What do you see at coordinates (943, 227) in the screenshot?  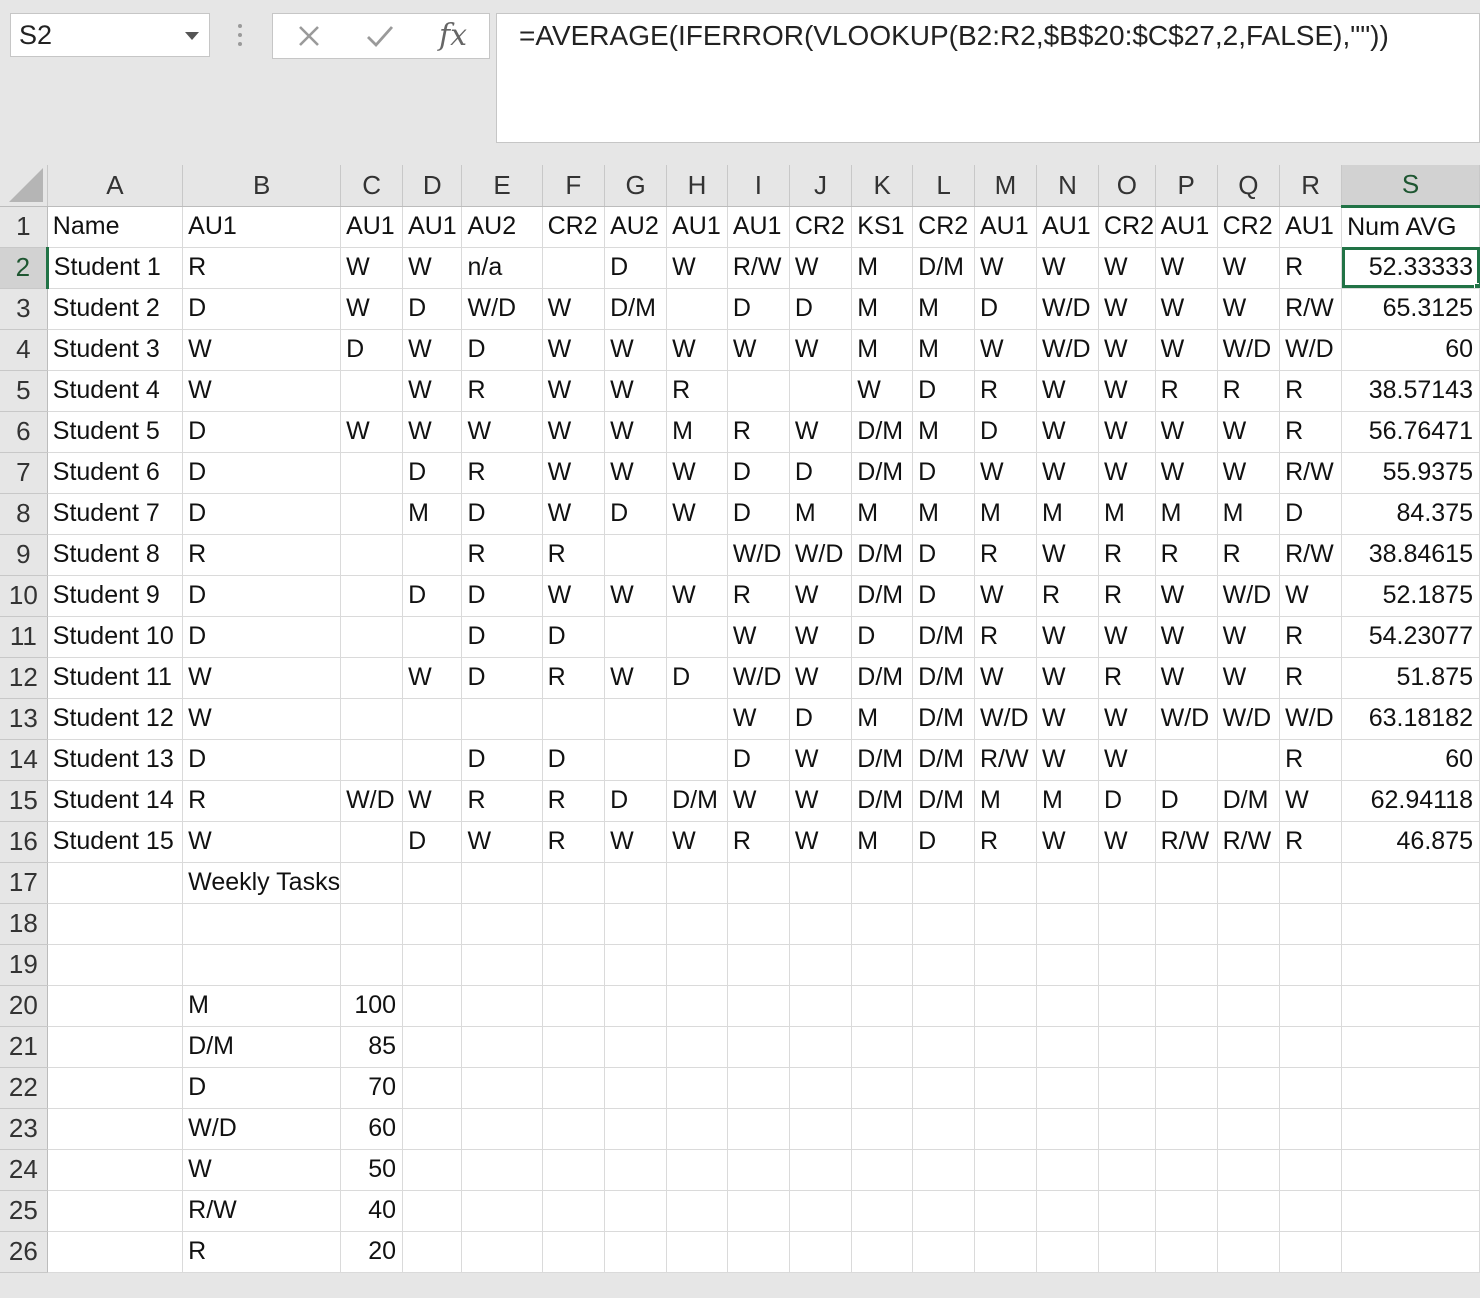 I see `cell-l1: CR2` at bounding box center [943, 227].